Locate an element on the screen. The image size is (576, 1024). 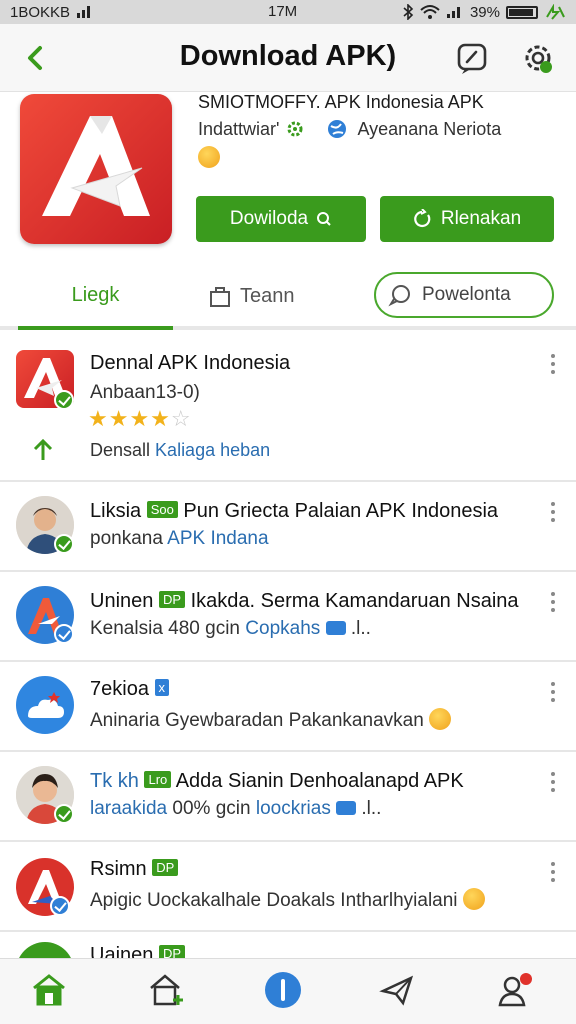
signal-icon is located at coordinates (84, 12).